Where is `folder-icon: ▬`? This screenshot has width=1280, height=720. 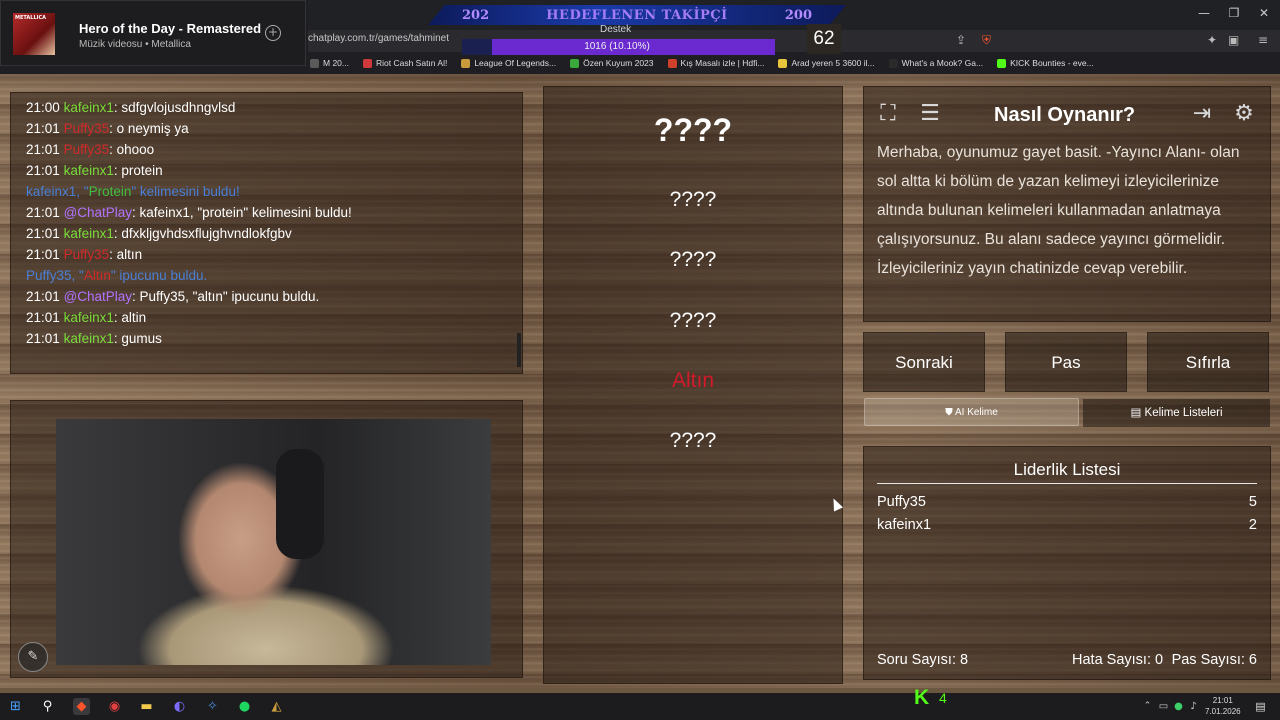
folder-icon: ▬ is located at coordinates (146, 706).